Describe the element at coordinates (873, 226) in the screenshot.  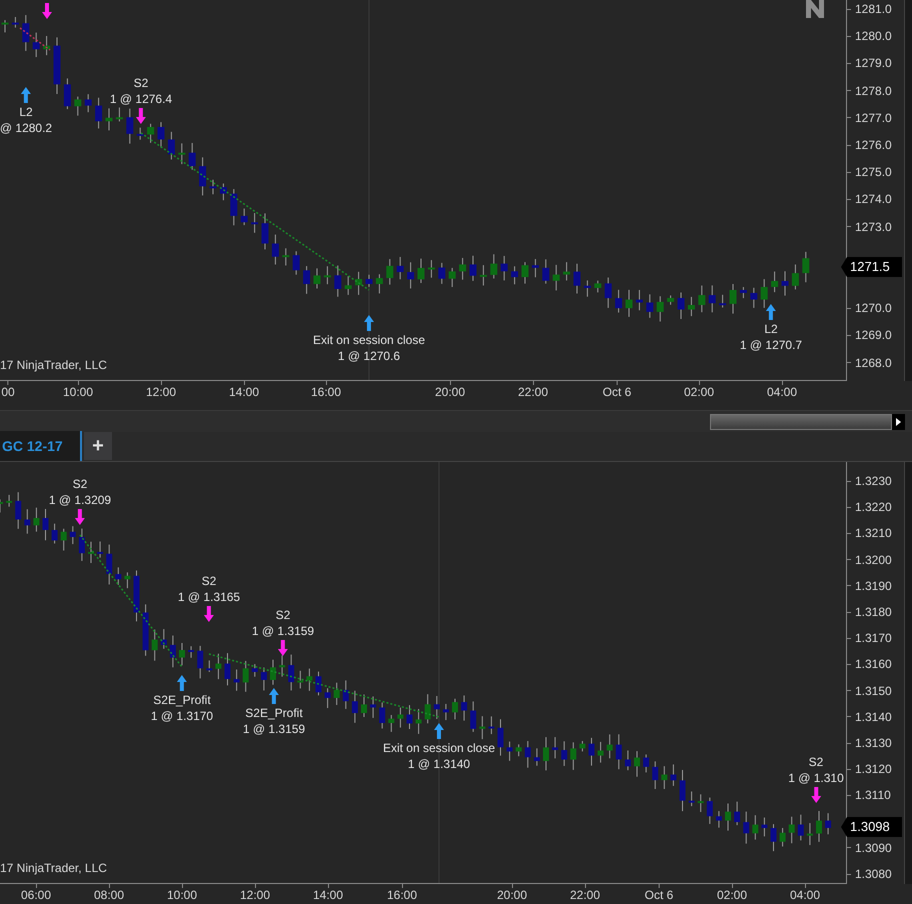
I see `price-label: 1273.0` at that location.